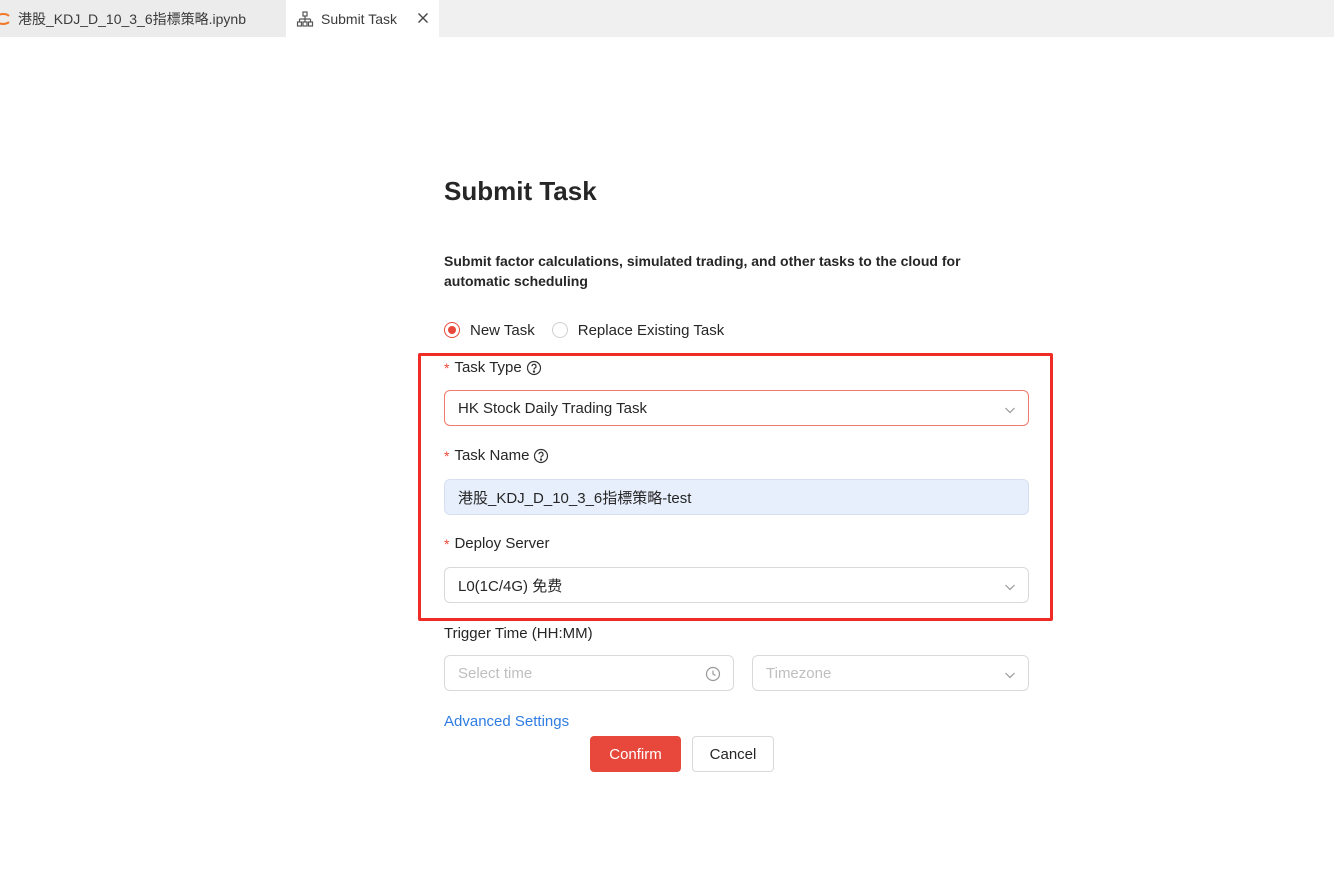  What do you see at coordinates (713, 674) in the screenshot?
I see `clock-icon` at bounding box center [713, 674].